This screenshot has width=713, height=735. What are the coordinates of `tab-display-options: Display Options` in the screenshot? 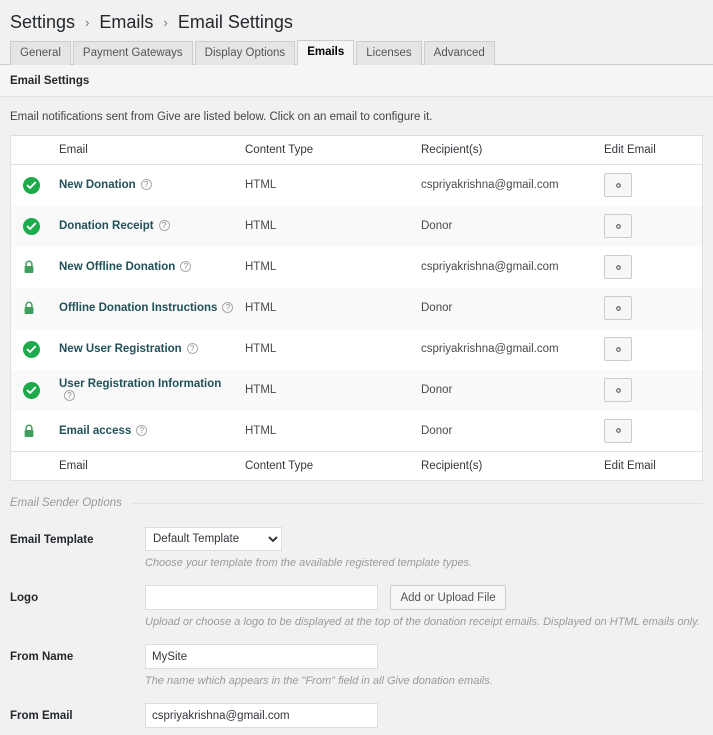 It's located at (245, 52).